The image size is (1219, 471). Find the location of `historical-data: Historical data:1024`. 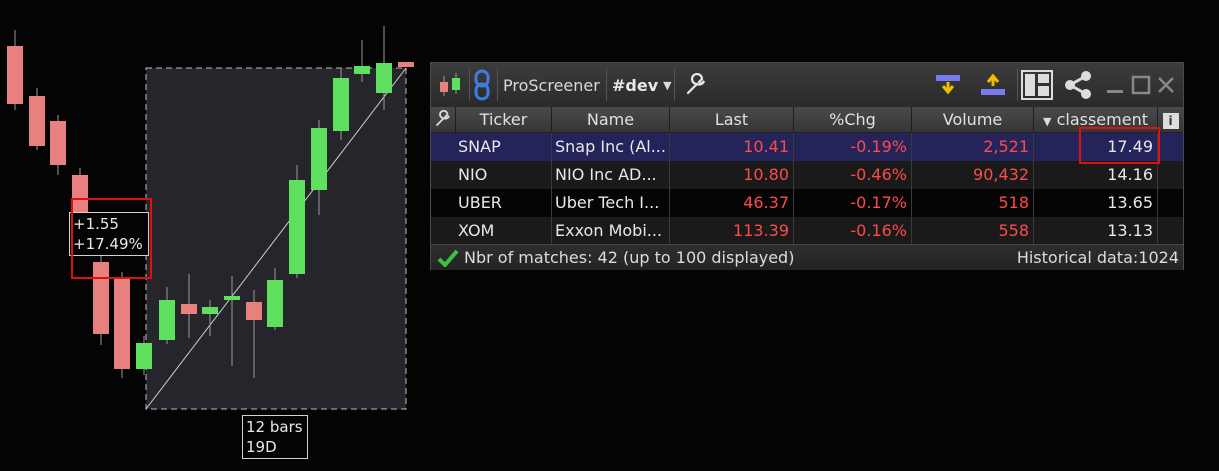

historical-data: Historical data:1024 is located at coordinates (1097, 257).